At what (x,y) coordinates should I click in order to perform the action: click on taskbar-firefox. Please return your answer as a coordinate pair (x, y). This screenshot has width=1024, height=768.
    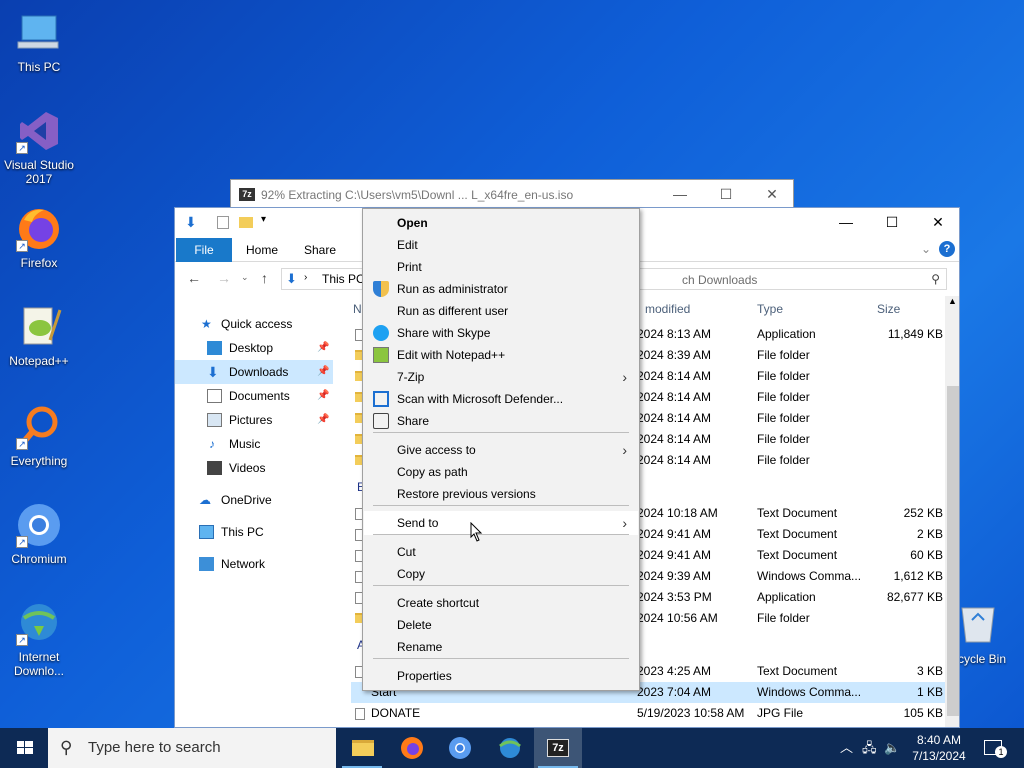
    Looking at the image, I should click on (412, 748).